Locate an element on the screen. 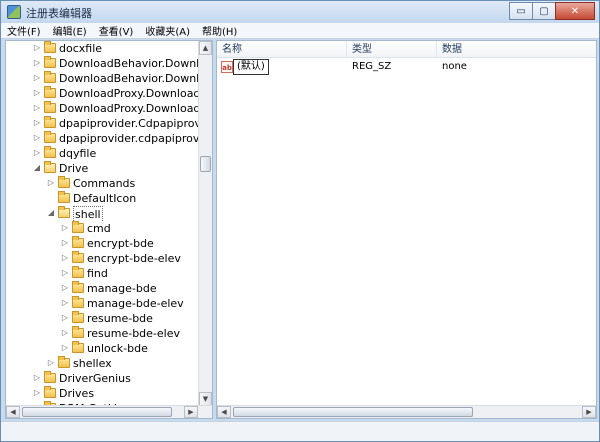  tree-item-label: shellex is located at coordinates (92, 363).